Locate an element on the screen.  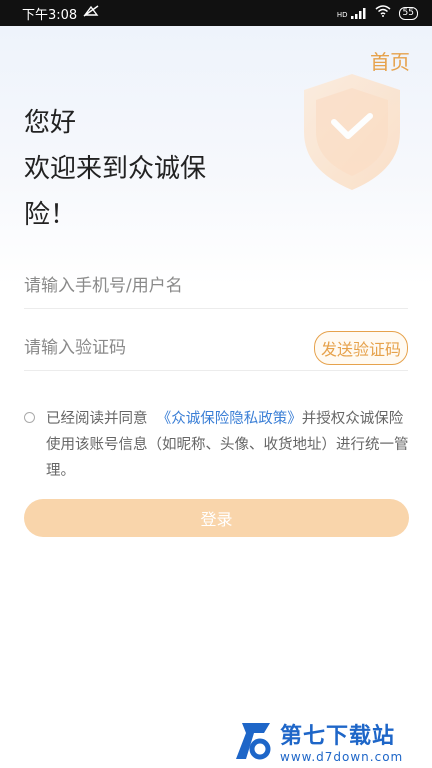
status-bar: 下午3:08 HD 55 is located at coordinates (216, 13).